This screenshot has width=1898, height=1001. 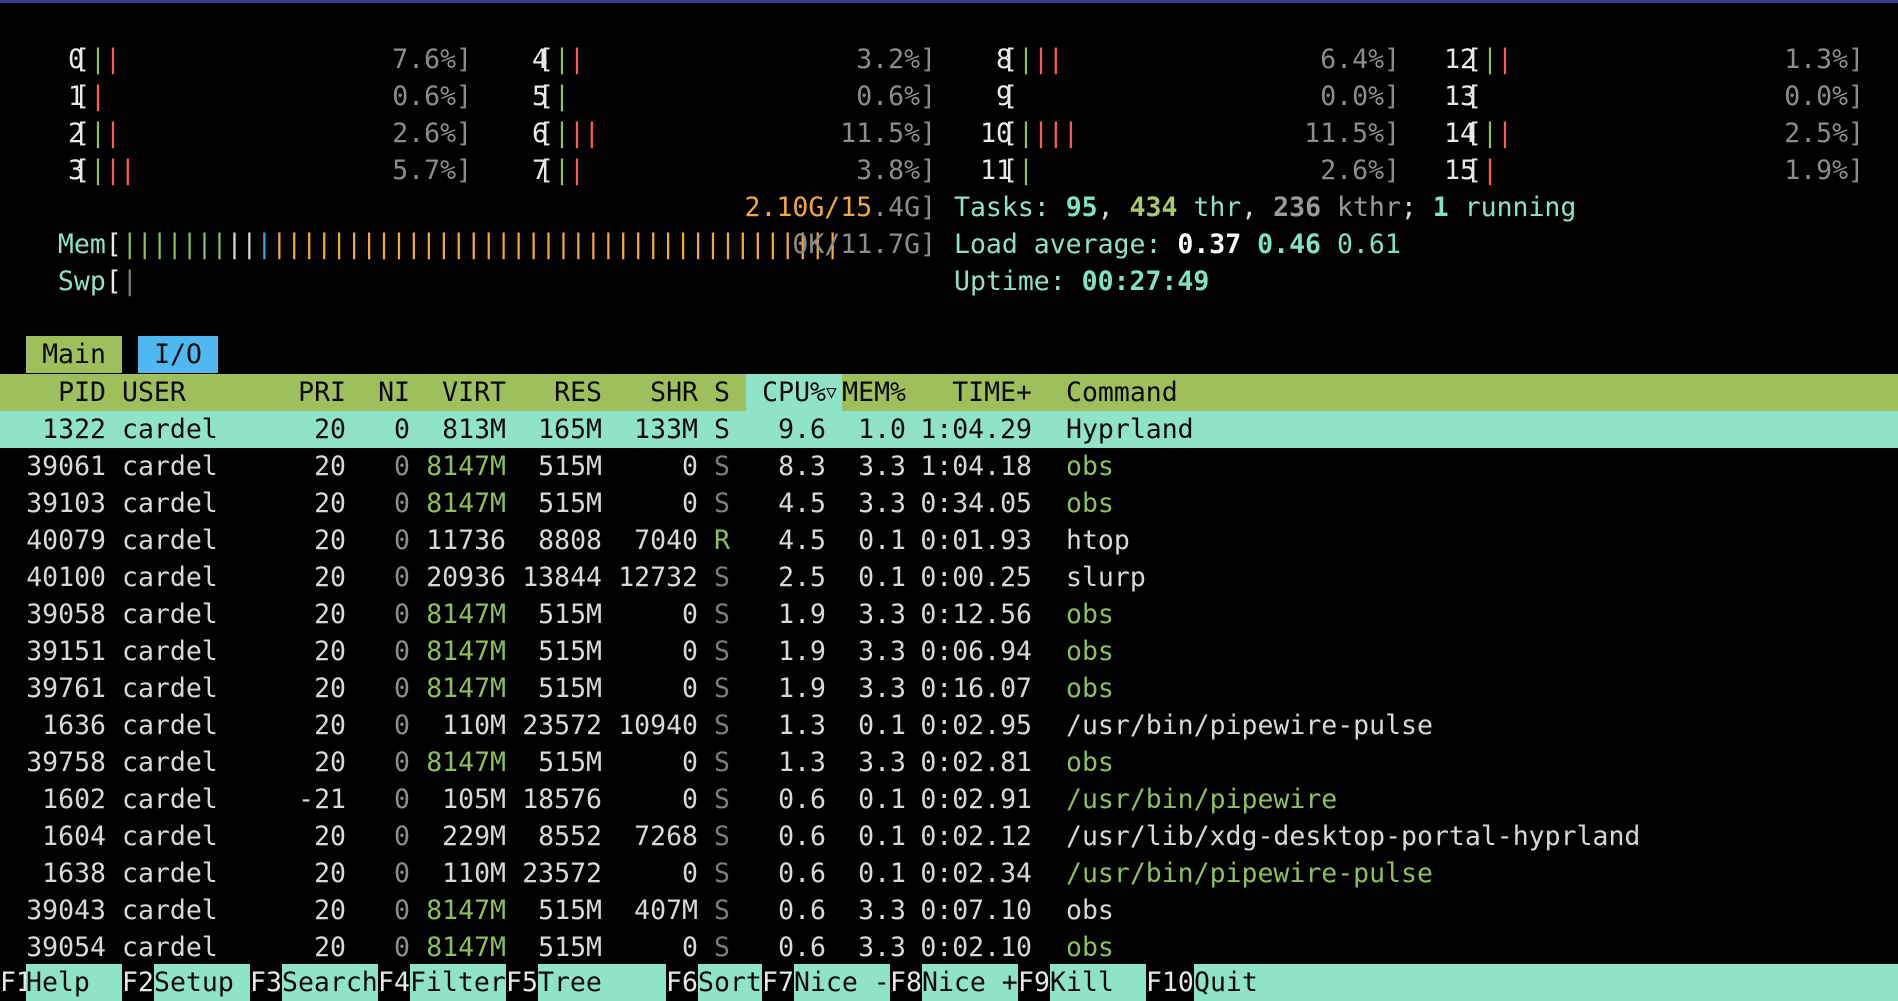 I want to click on column-user: USER, so click(x=154, y=392).